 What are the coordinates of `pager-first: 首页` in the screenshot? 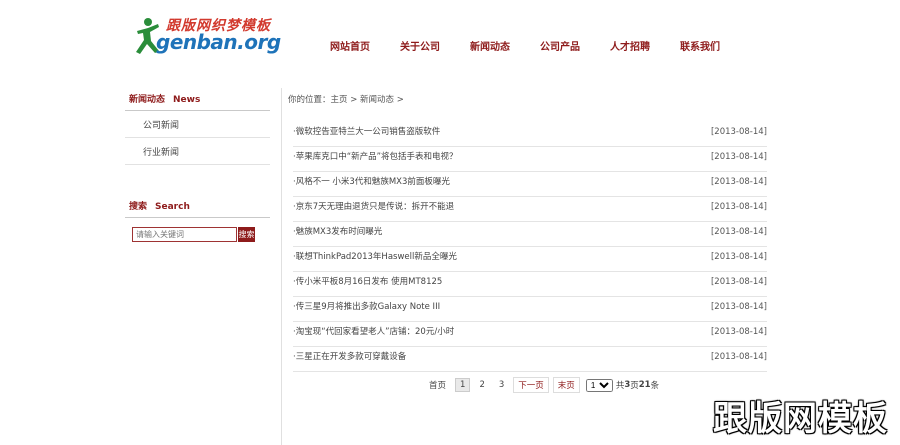 It's located at (437, 385).